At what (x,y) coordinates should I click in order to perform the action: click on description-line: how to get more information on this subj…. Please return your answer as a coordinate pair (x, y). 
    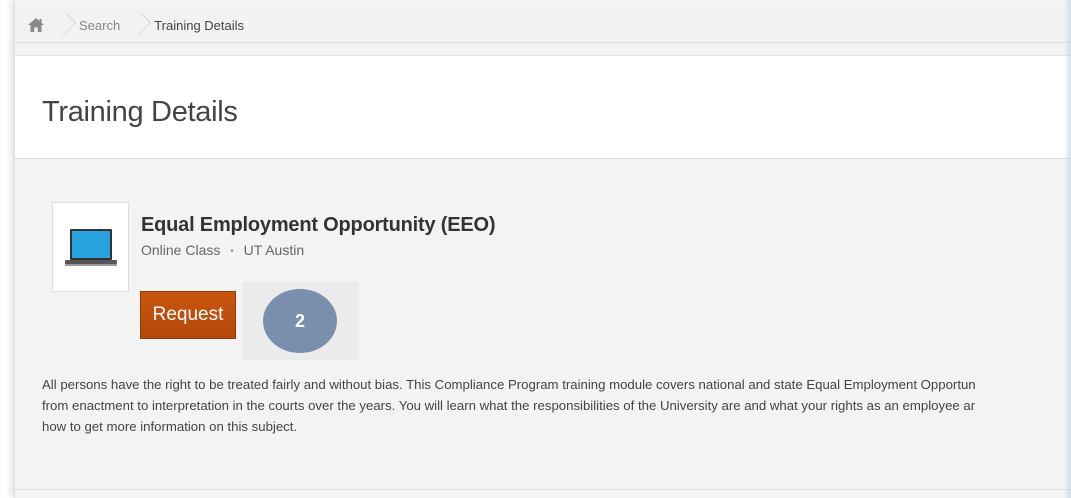
    Looking at the image, I should click on (170, 426).